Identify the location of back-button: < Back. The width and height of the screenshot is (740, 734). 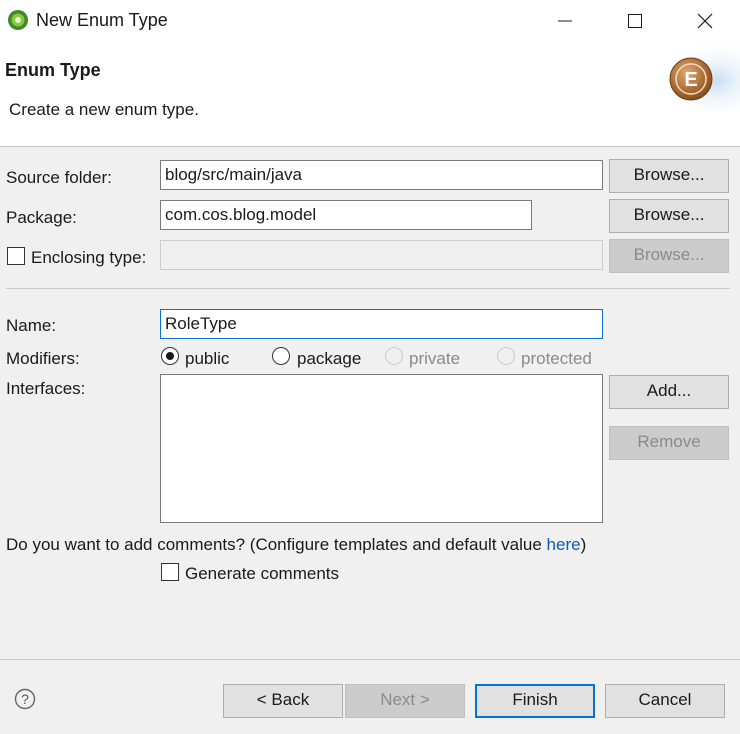
(283, 701).